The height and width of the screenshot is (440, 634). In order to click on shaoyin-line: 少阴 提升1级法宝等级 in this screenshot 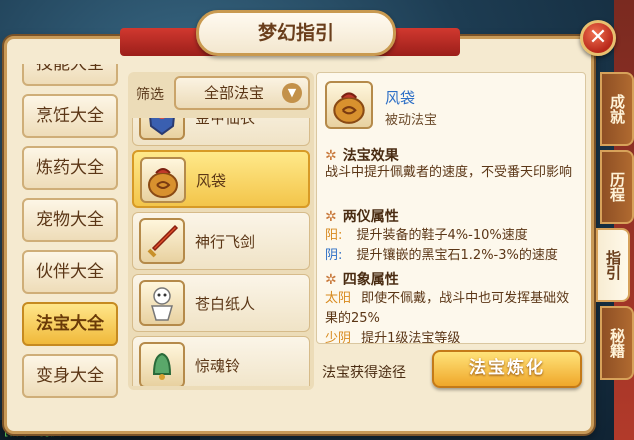, I will do `click(453, 336)`.